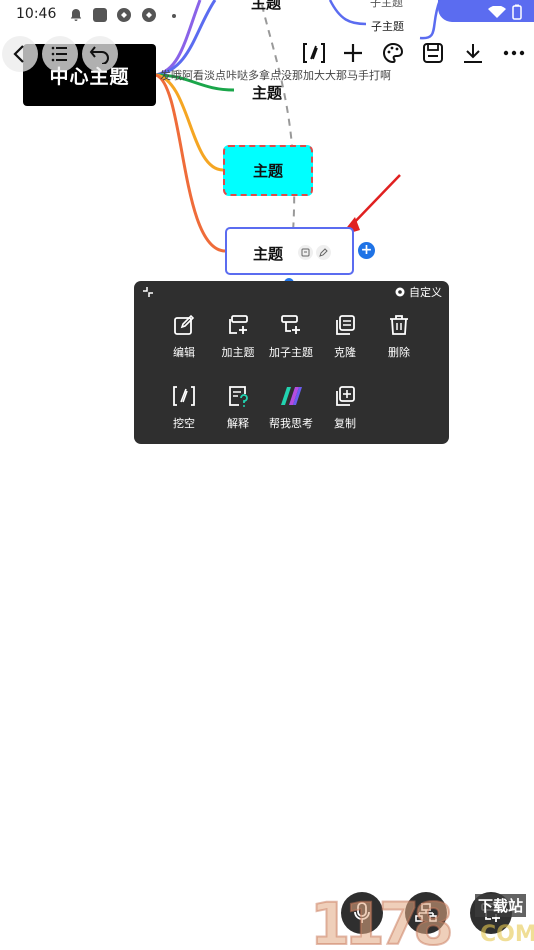  What do you see at coordinates (266, 6) in the screenshot?
I see `topic-top: 主题` at bounding box center [266, 6].